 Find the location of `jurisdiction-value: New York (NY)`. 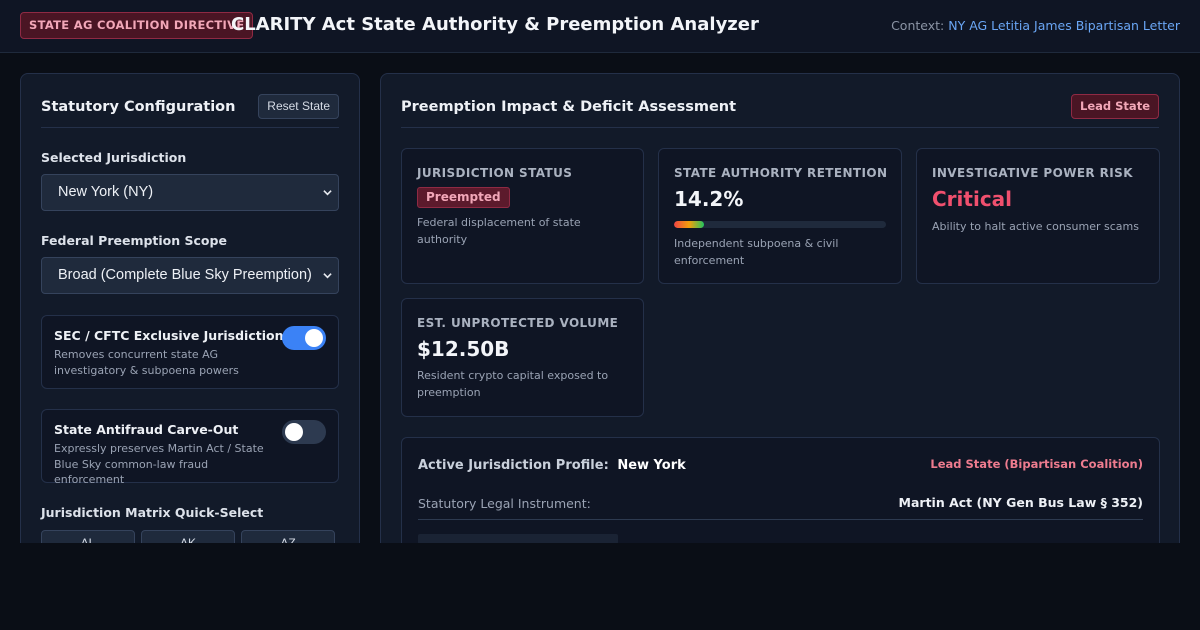

jurisdiction-value: New York (NY) is located at coordinates (106, 192).